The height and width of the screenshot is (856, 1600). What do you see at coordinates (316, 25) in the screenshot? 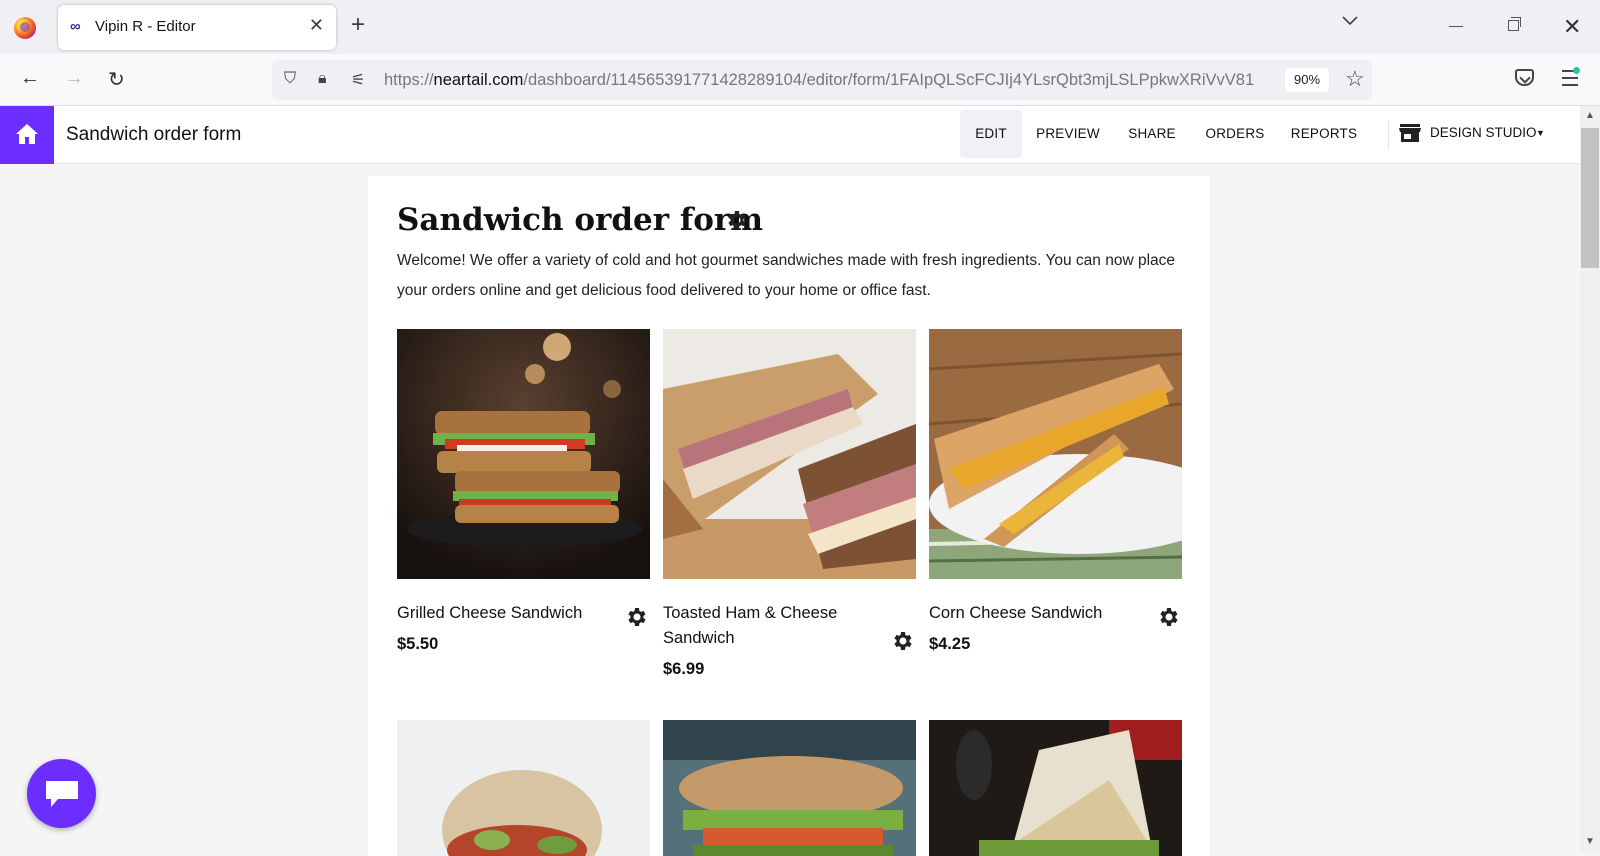
I see `close-tab-icon: ✕` at bounding box center [316, 25].